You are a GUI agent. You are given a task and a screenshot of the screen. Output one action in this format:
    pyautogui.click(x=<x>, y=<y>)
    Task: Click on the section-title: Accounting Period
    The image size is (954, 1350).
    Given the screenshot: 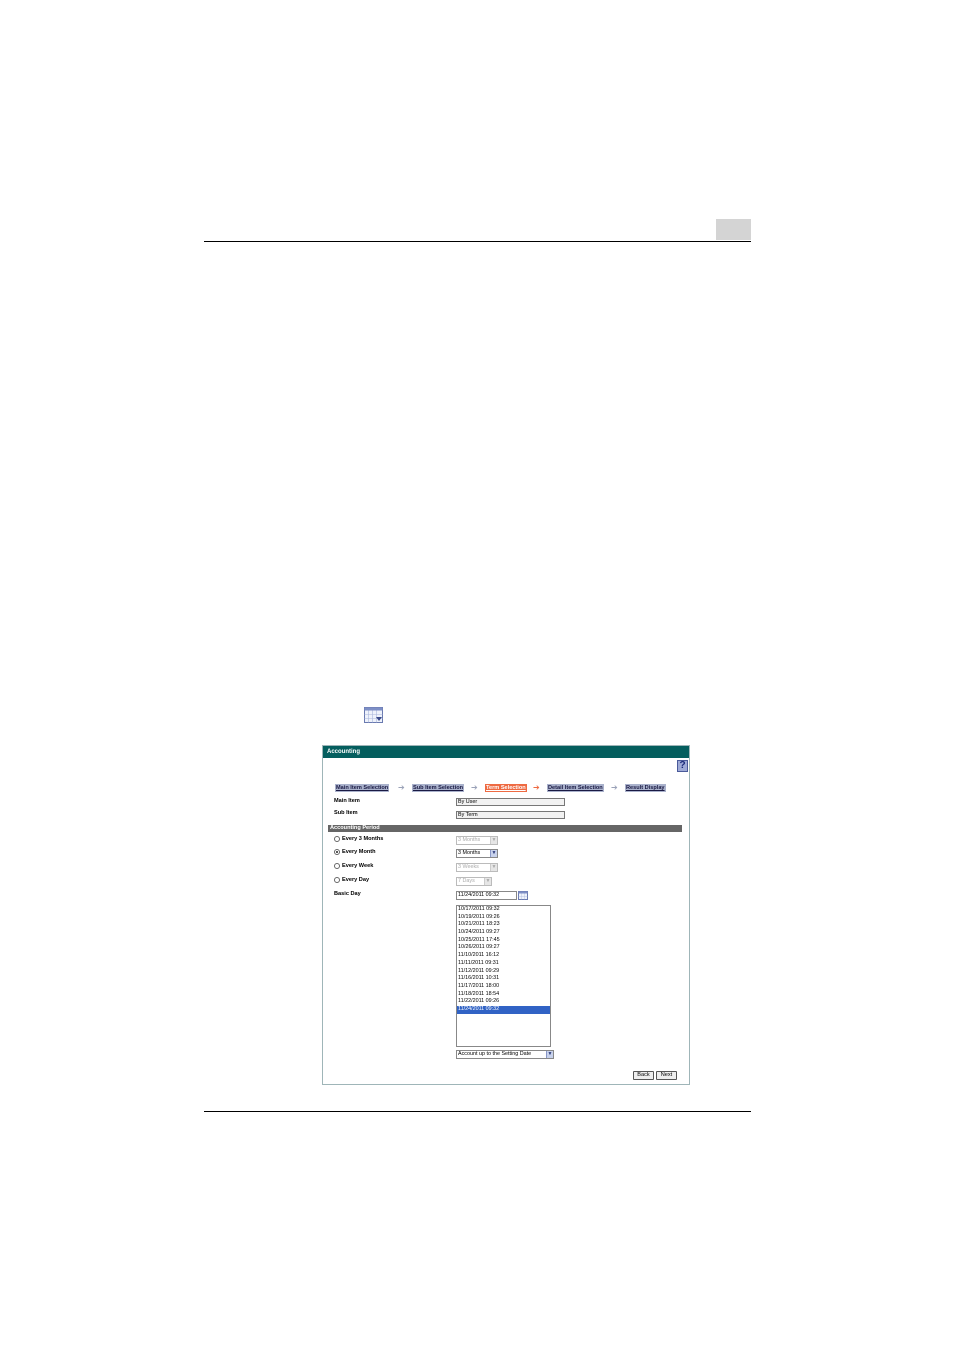 What is the action you would take?
    pyautogui.click(x=505, y=828)
    